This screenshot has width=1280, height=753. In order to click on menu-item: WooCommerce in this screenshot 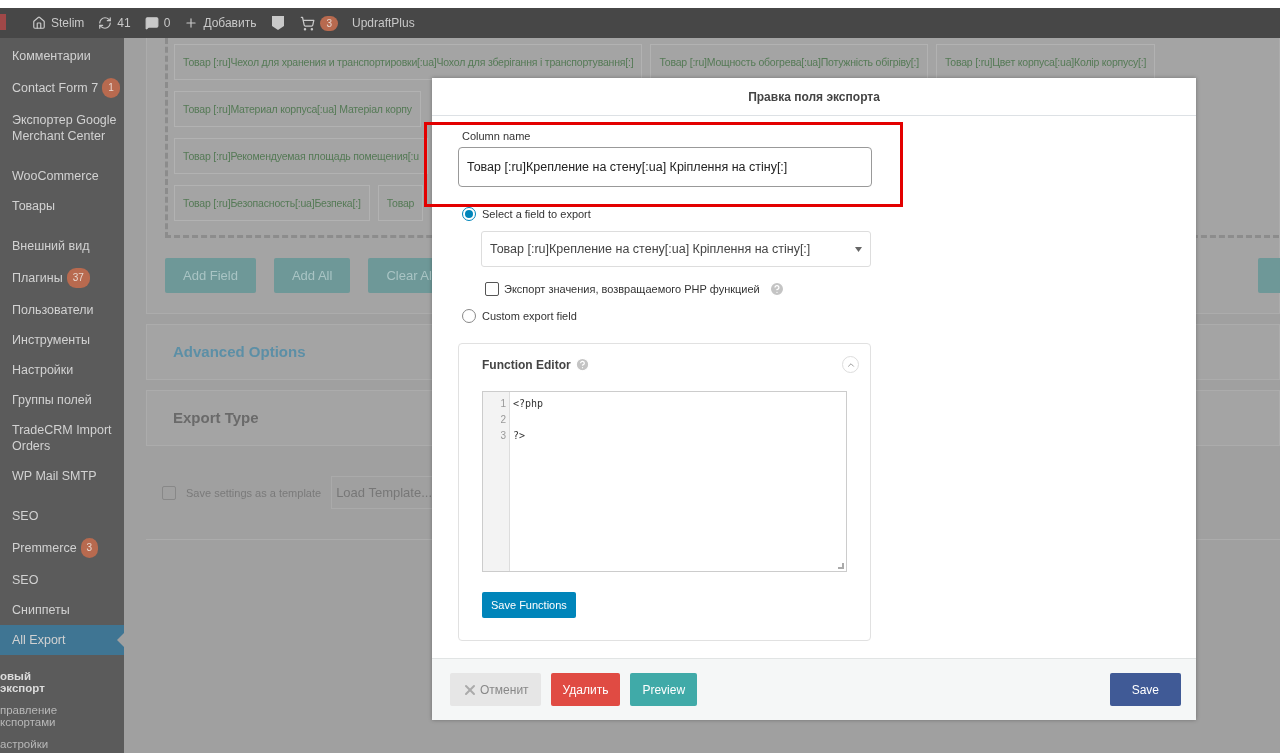, I will do `click(62, 176)`.